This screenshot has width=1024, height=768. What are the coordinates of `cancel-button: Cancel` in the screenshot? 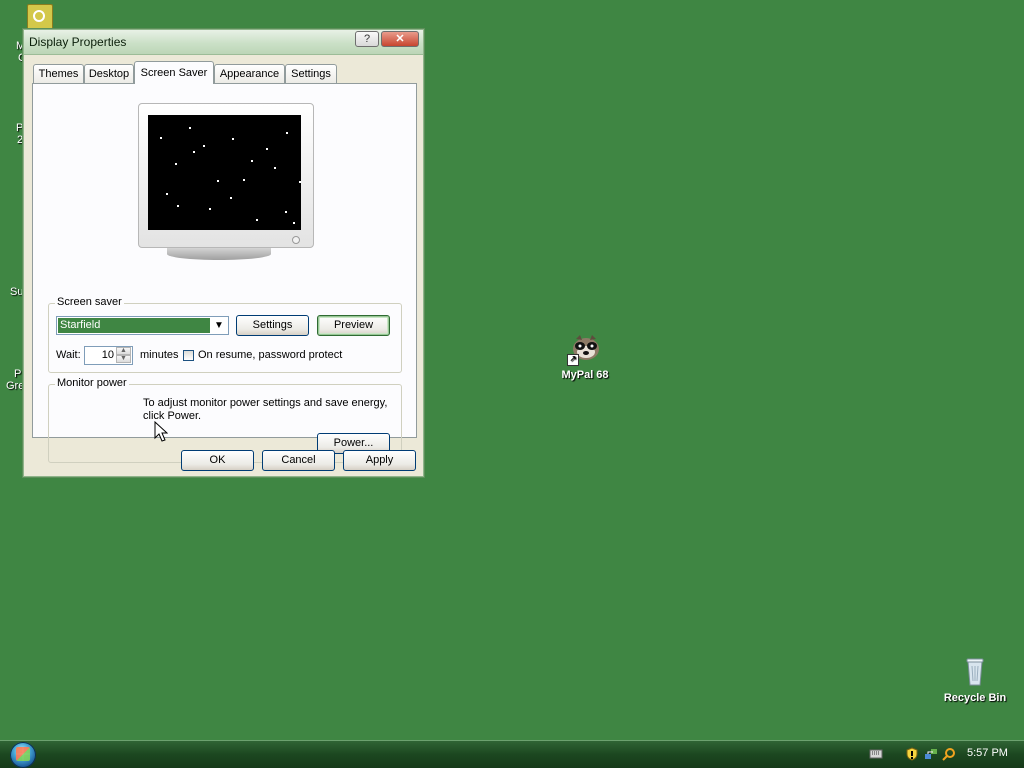 It's located at (298, 460).